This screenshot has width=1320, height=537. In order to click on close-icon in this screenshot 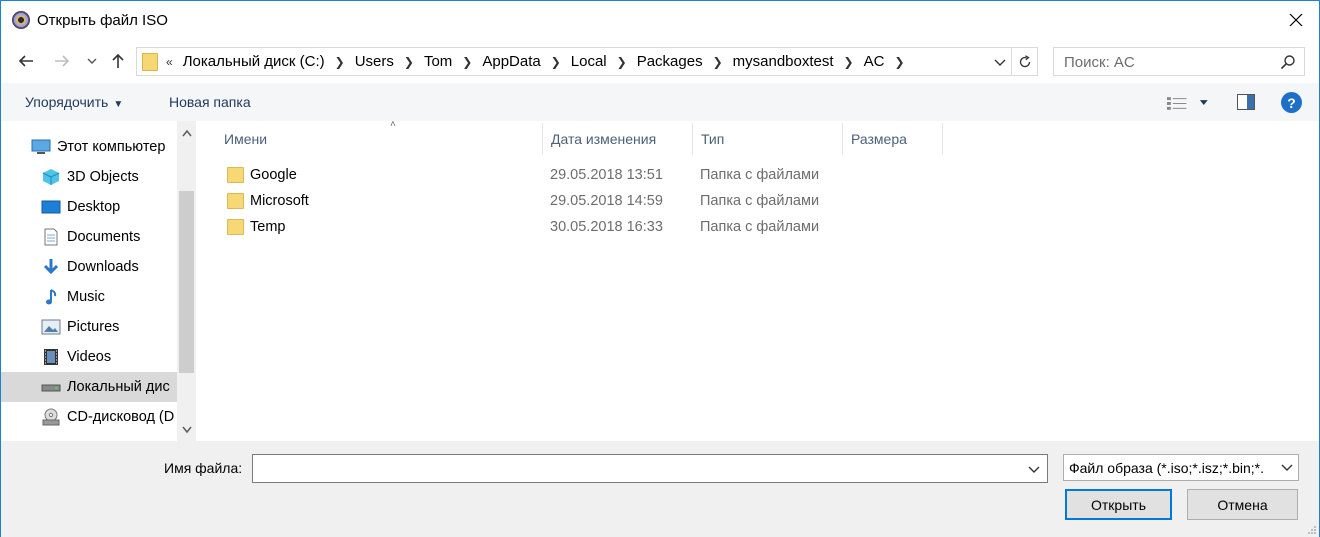, I will do `click(1296, 20)`.